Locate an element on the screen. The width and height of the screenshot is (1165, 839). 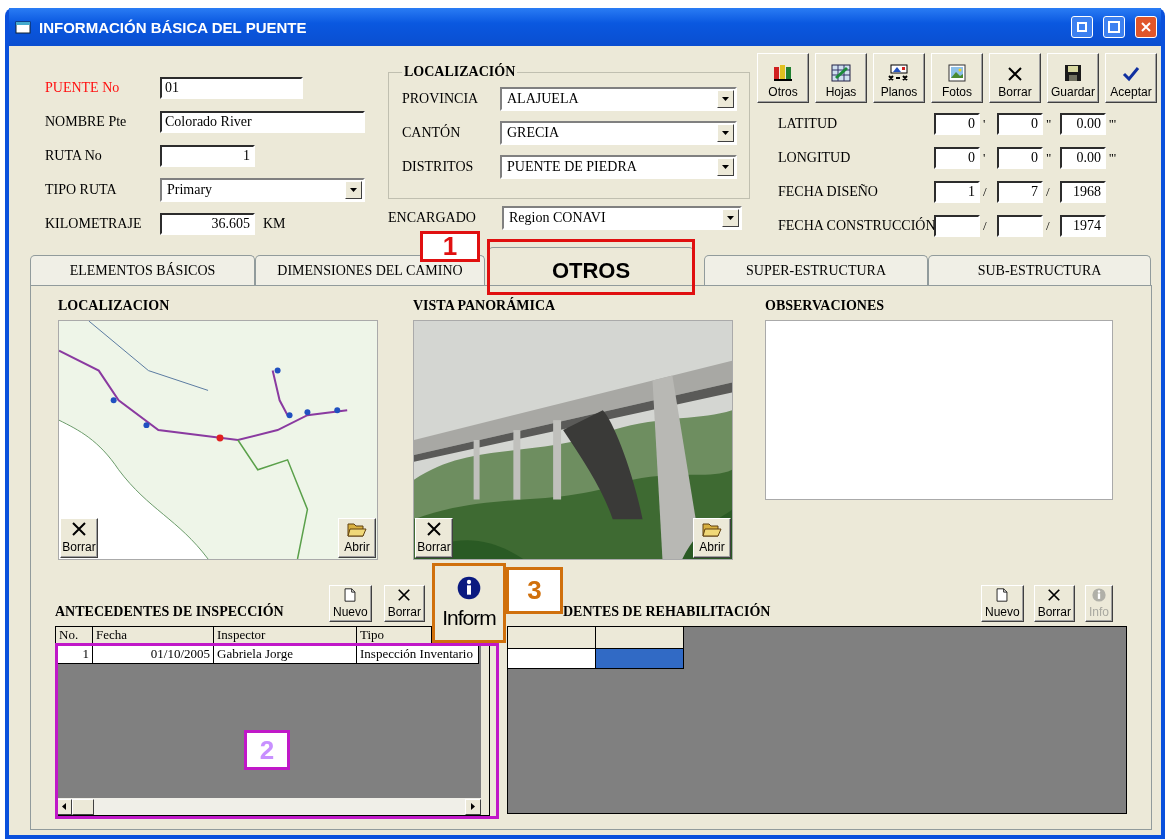
number-field: 1974 is located at coordinates (1083, 226).